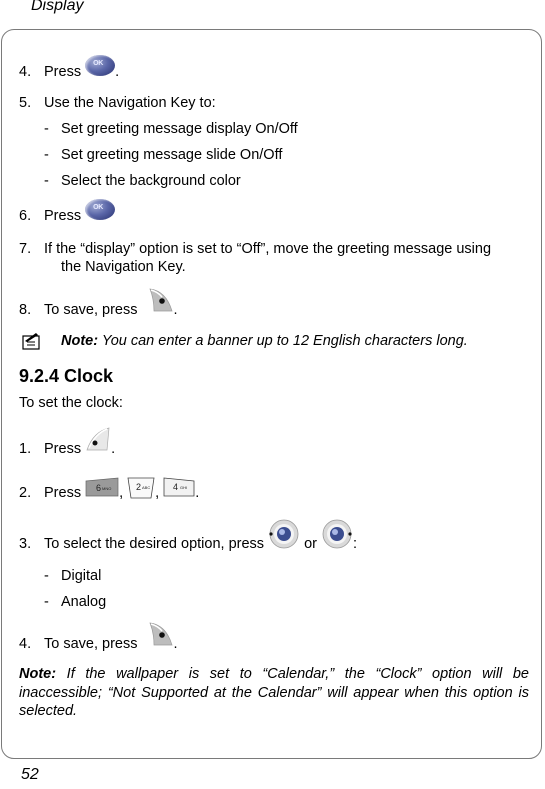 This screenshot has height=789, width=545. I want to click on step-number: 8., so click(25, 310).